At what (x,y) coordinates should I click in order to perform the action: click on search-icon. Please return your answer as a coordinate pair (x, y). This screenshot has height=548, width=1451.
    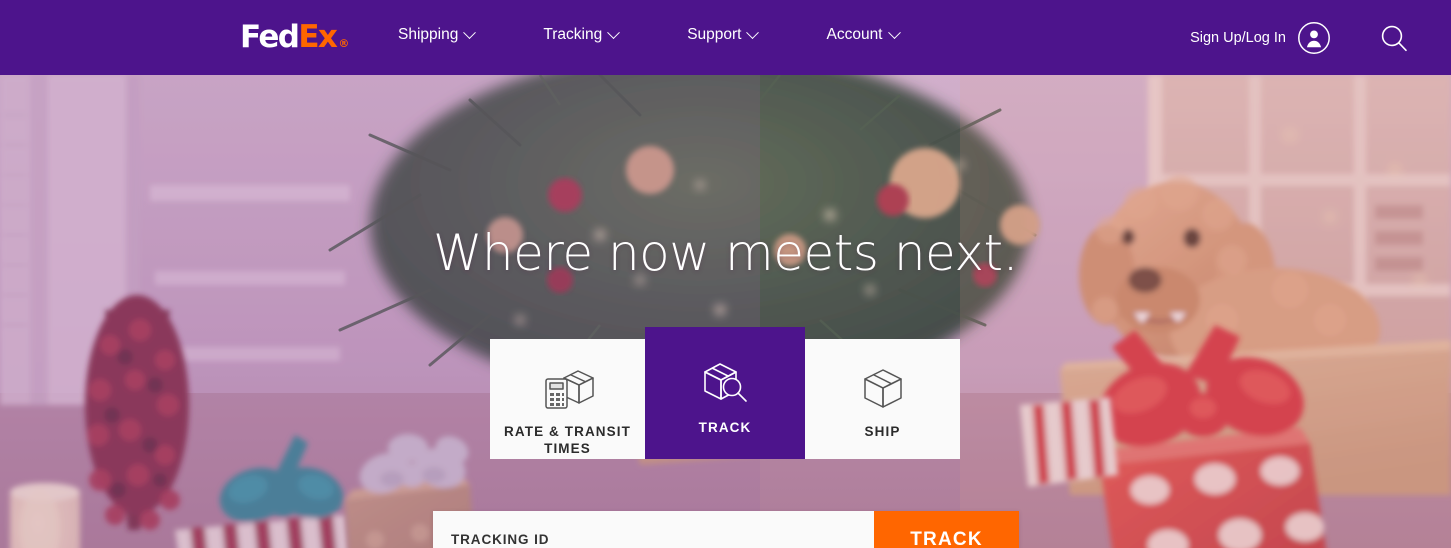
    Looking at the image, I should click on (1394, 38).